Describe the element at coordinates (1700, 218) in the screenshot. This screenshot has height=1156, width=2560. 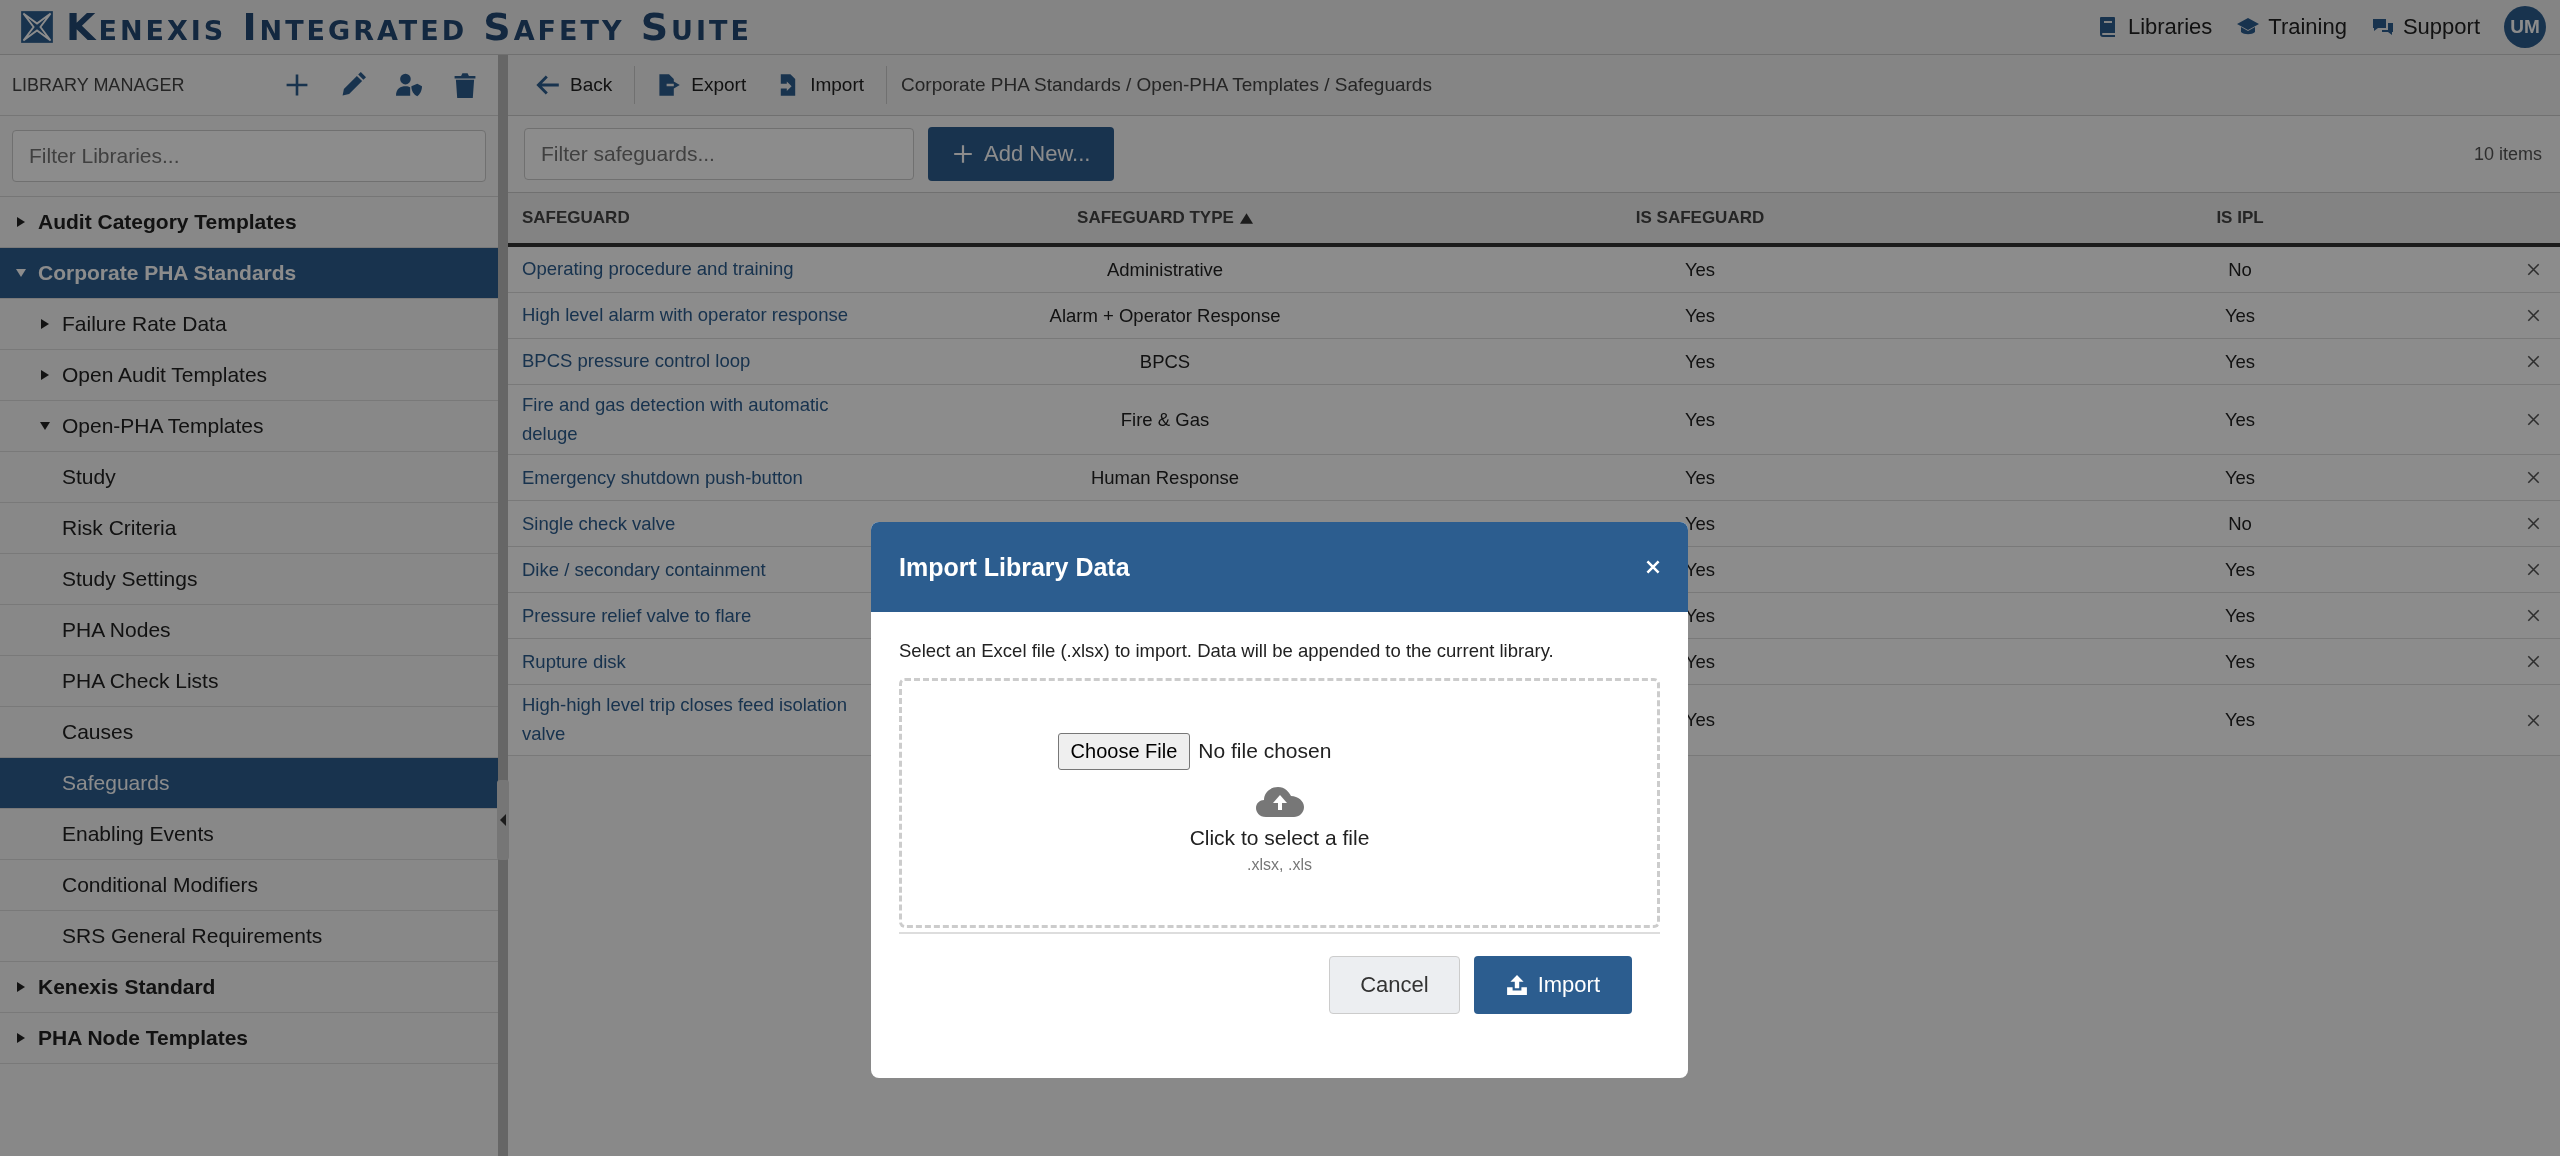
I see `column-header: IS SAFEGUARD` at that location.